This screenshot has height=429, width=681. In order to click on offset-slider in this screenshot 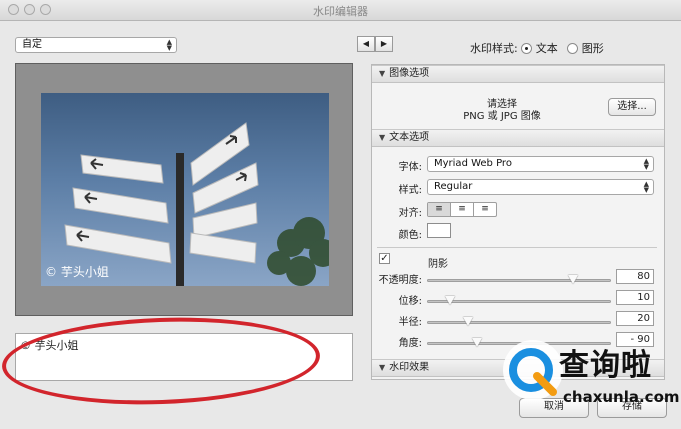, I will do `click(519, 300)`.